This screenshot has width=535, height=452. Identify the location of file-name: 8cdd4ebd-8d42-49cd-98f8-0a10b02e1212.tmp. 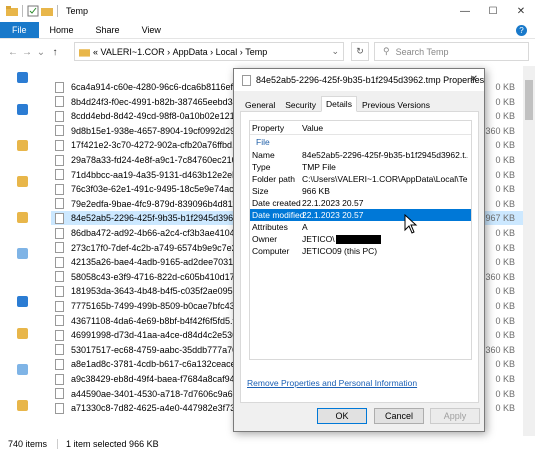
(161, 116).